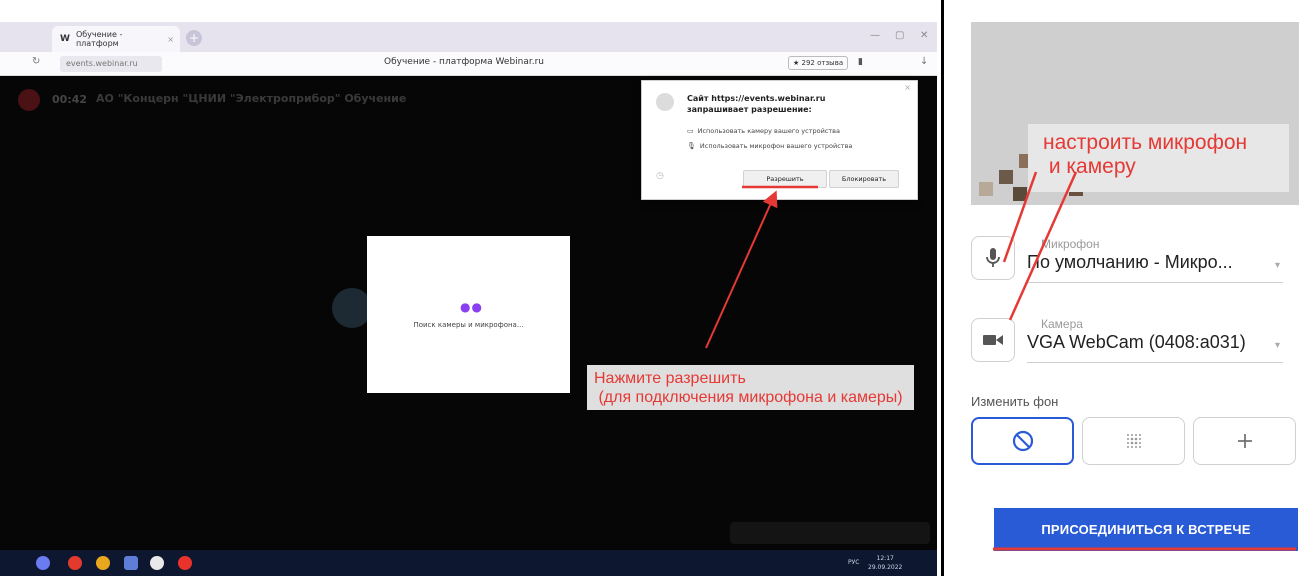 This screenshot has width=1299, height=576. Describe the element at coordinates (468, 37) in the screenshot. I see `tab-bar: W Обучение - платформ × + — ▢ ✕` at that location.